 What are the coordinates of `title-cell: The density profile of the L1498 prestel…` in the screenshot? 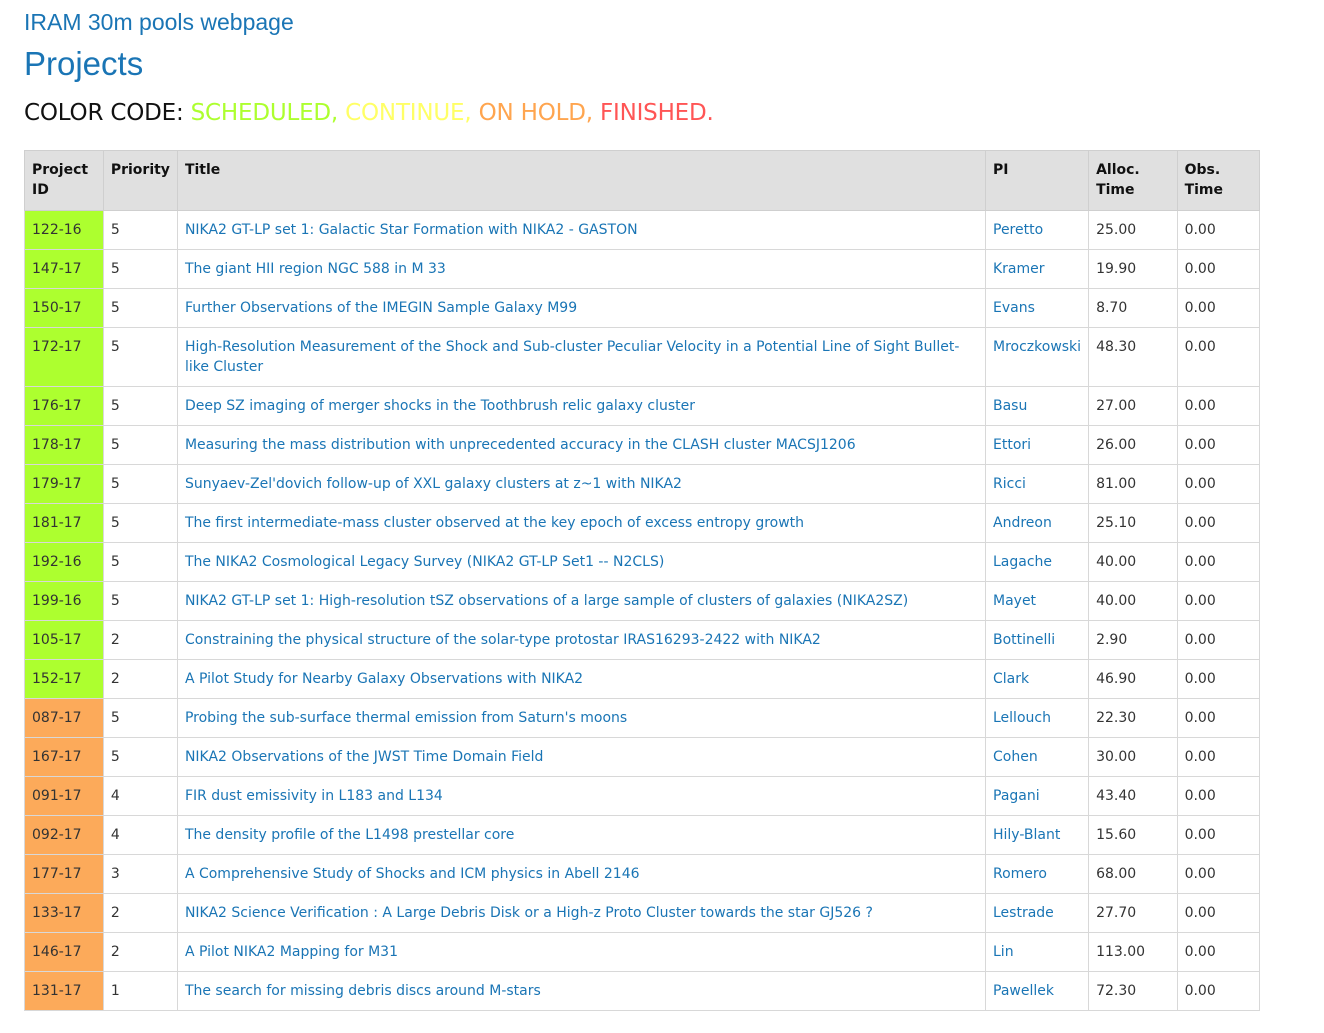 It's located at (581, 835).